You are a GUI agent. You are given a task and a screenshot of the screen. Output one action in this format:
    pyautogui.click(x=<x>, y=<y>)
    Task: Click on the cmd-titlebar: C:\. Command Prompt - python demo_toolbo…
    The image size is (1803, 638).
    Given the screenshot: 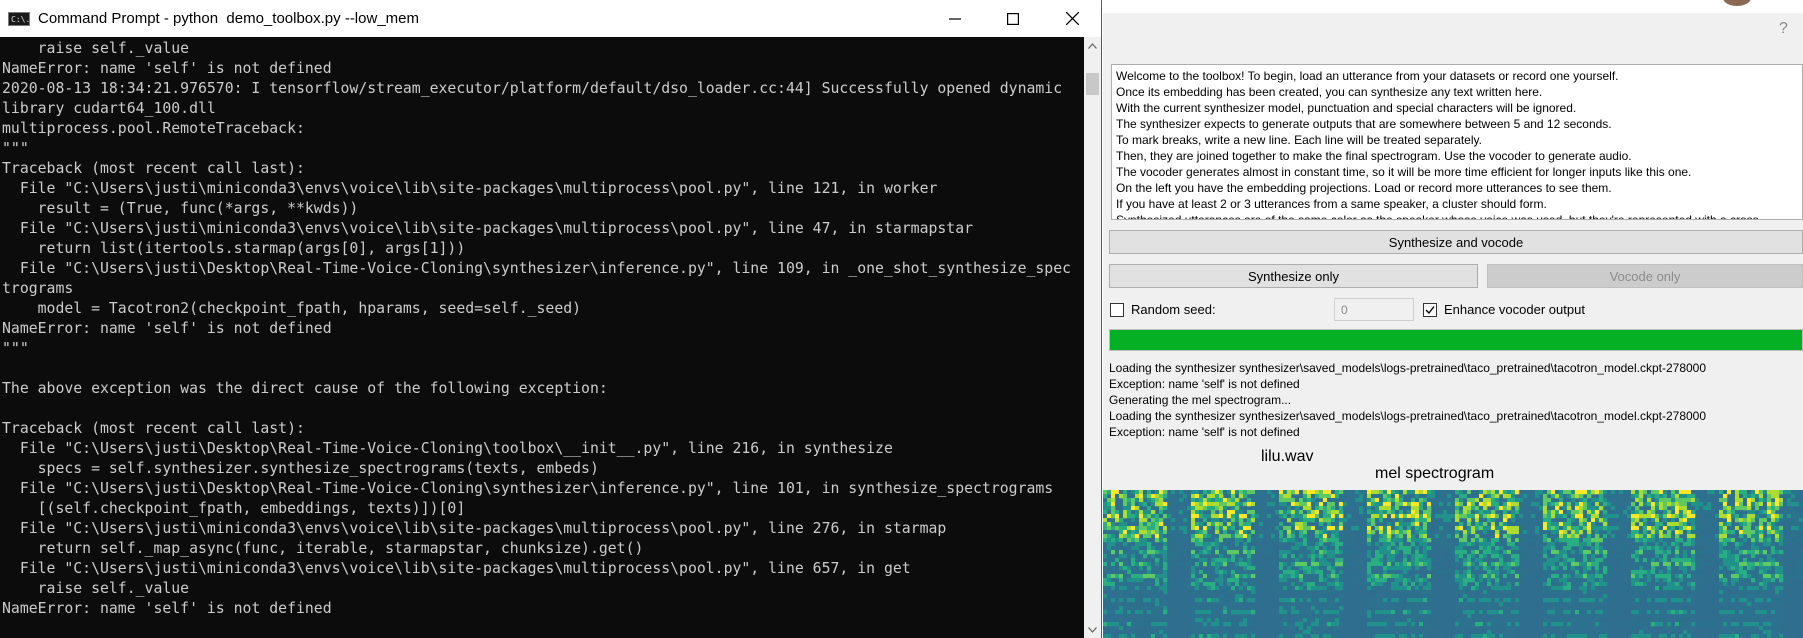 What is the action you would take?
    pyautogui.click(x=550, y=18)
    